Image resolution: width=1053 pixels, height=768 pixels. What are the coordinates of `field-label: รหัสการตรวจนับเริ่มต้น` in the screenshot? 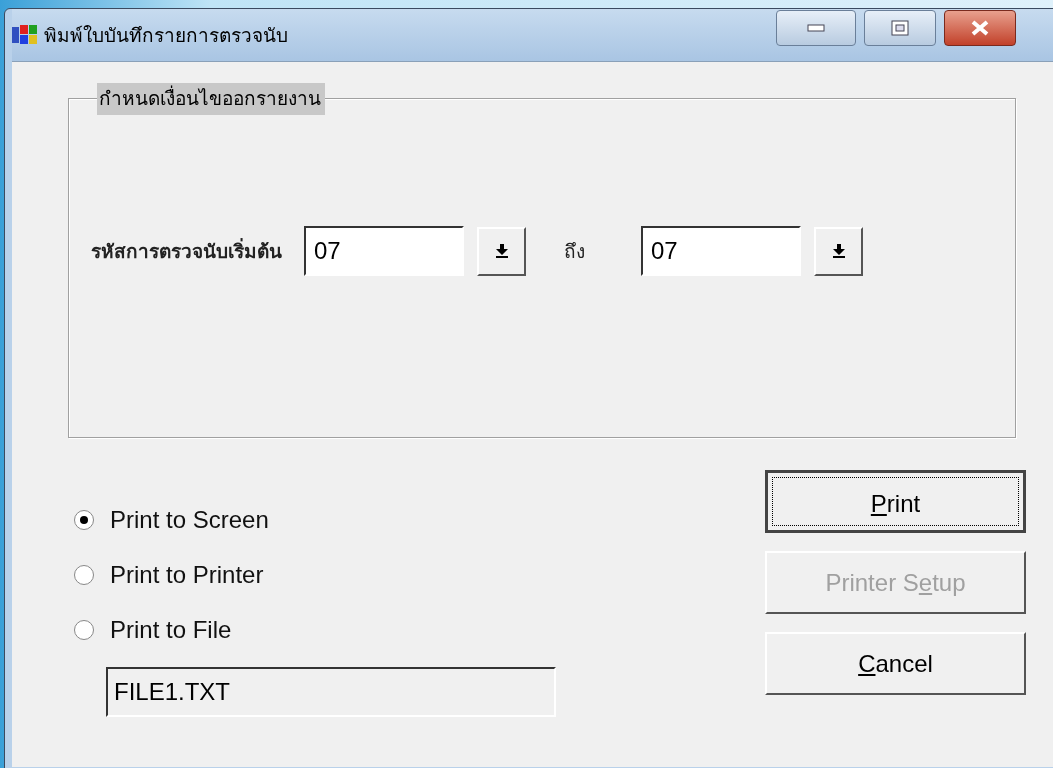 It's located at (186, 250).